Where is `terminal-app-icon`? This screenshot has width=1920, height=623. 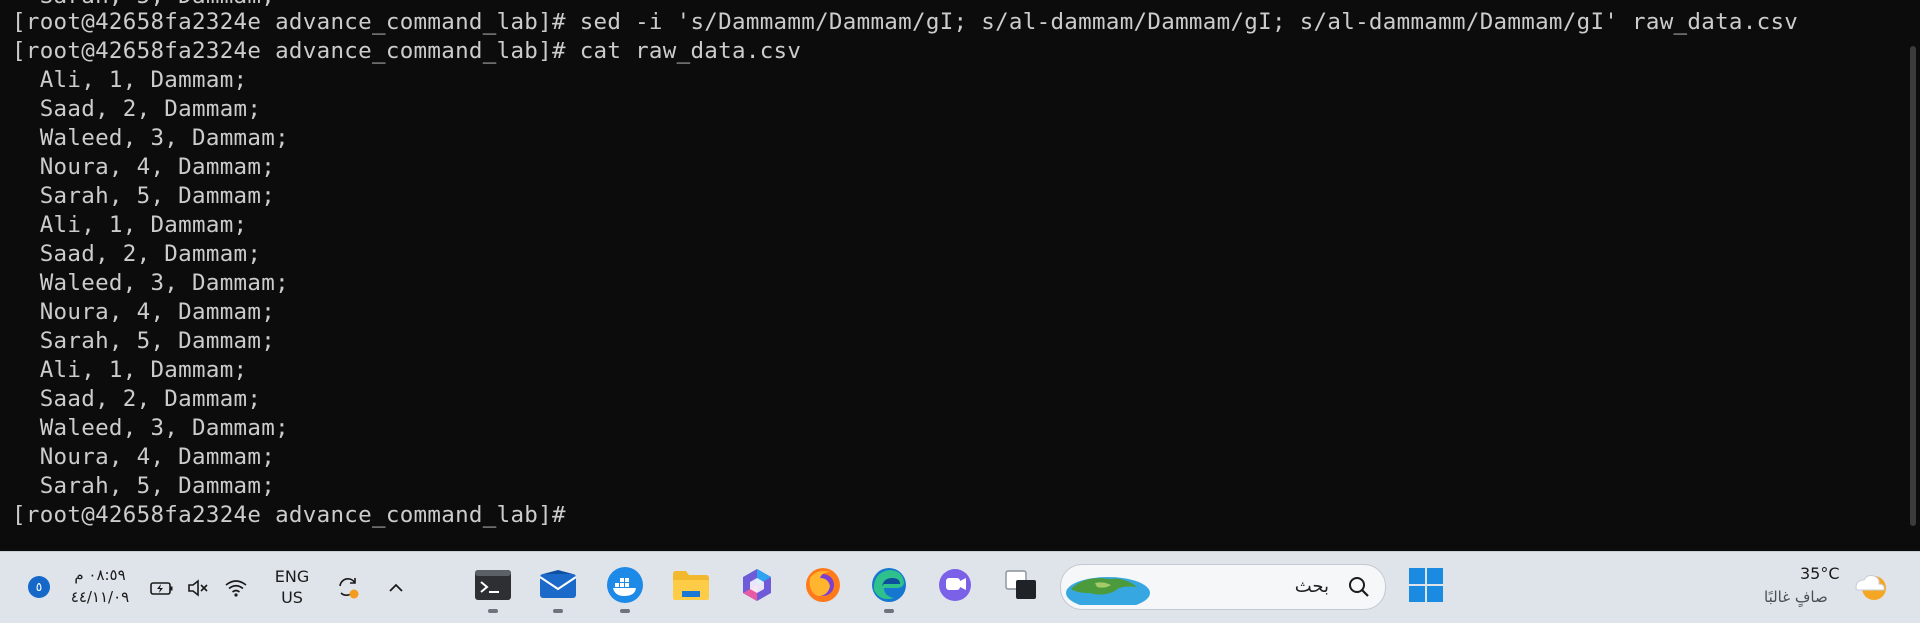
terminal-app-icon is located at coordinates (493, 588).